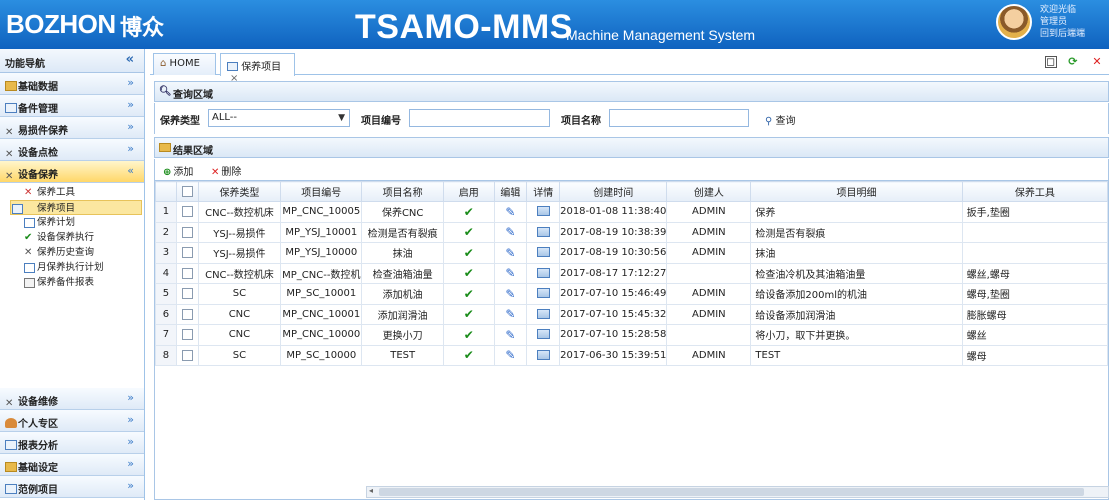 This screenshot has height=500, width=1109. I want to click on sidebar-item-maintenance-exec: ✔ 设备保养执行, so click(72, 237).